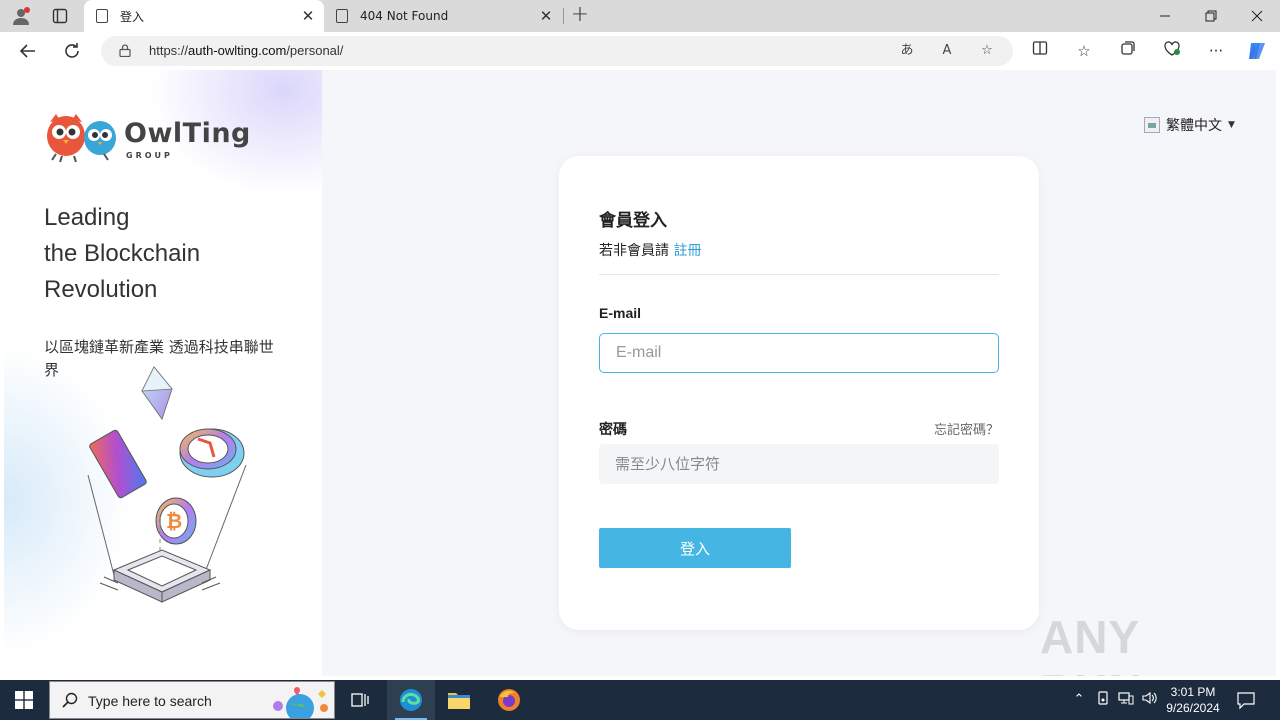 This screenshot has height=720, width=1280. What do you see at coordinates (1084, 51) in the screenshot?
I see `favorites-icon: ☆` at bounding box center [1084, 51].